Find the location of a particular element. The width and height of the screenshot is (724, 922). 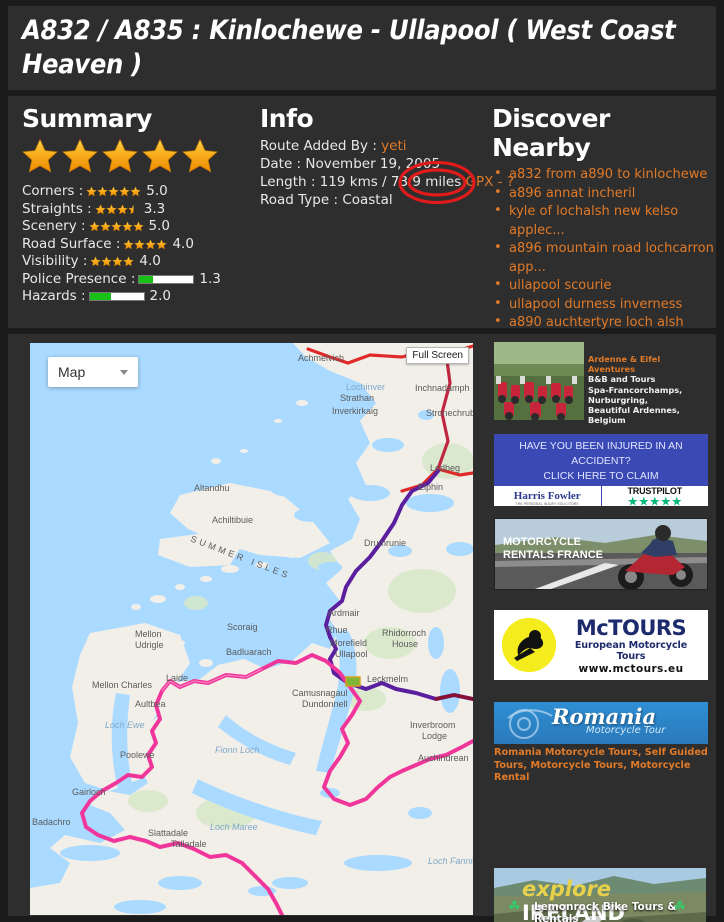

harris-fowler-tagline: THE PERSONAL INJURY SOLICITORS is located at coordinates (547, 504).